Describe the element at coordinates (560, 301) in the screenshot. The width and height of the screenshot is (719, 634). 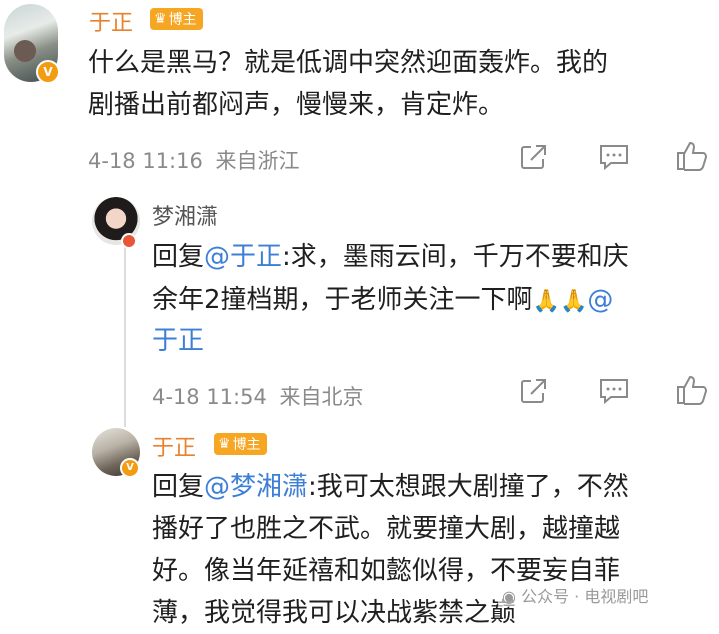
I see `pray-emoji-icon: 🙏🙏` at that location.